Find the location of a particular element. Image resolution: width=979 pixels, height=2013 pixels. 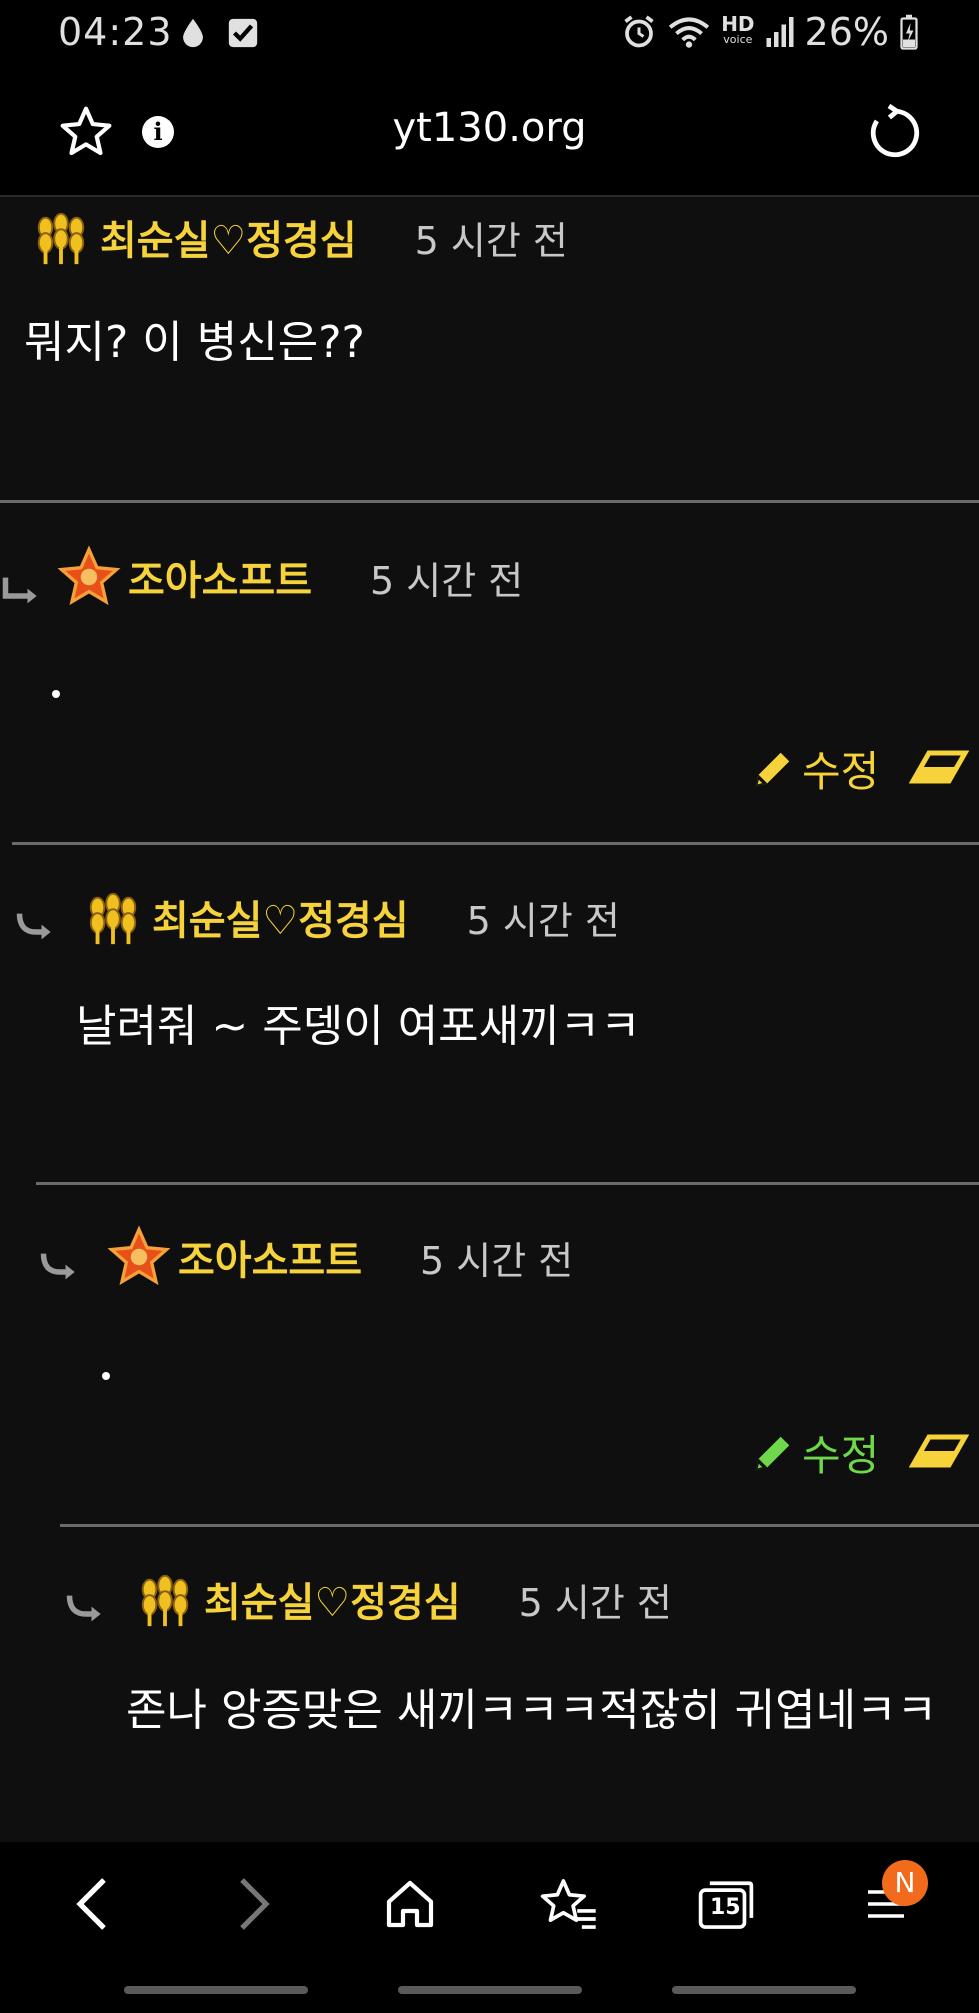

home-icon is located at coordinates (410, 1904).